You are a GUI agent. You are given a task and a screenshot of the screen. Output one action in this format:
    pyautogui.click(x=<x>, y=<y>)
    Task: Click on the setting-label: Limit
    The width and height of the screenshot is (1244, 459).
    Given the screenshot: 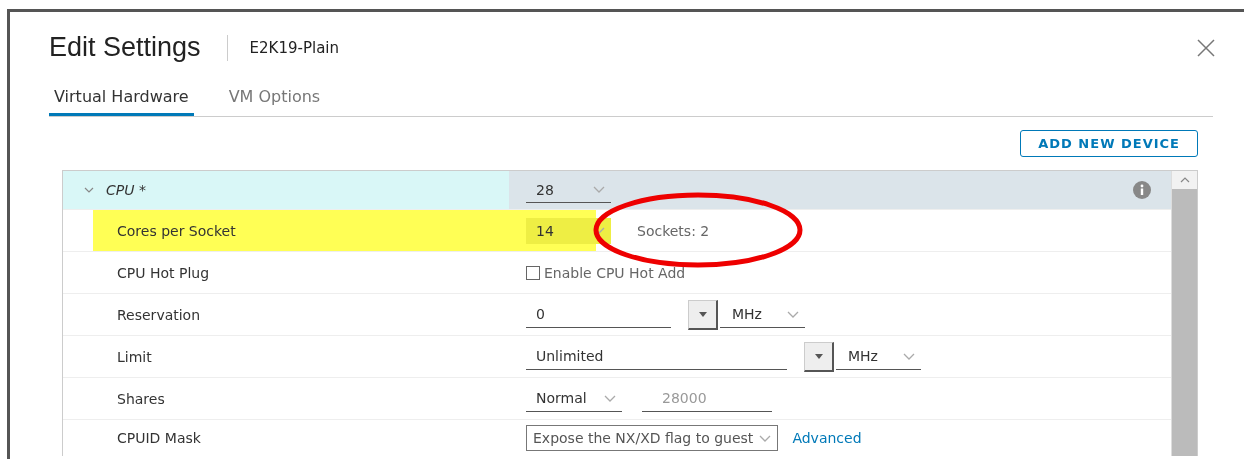 What is the action you would take?
    pyautogui.click(x=134, y=356)
    